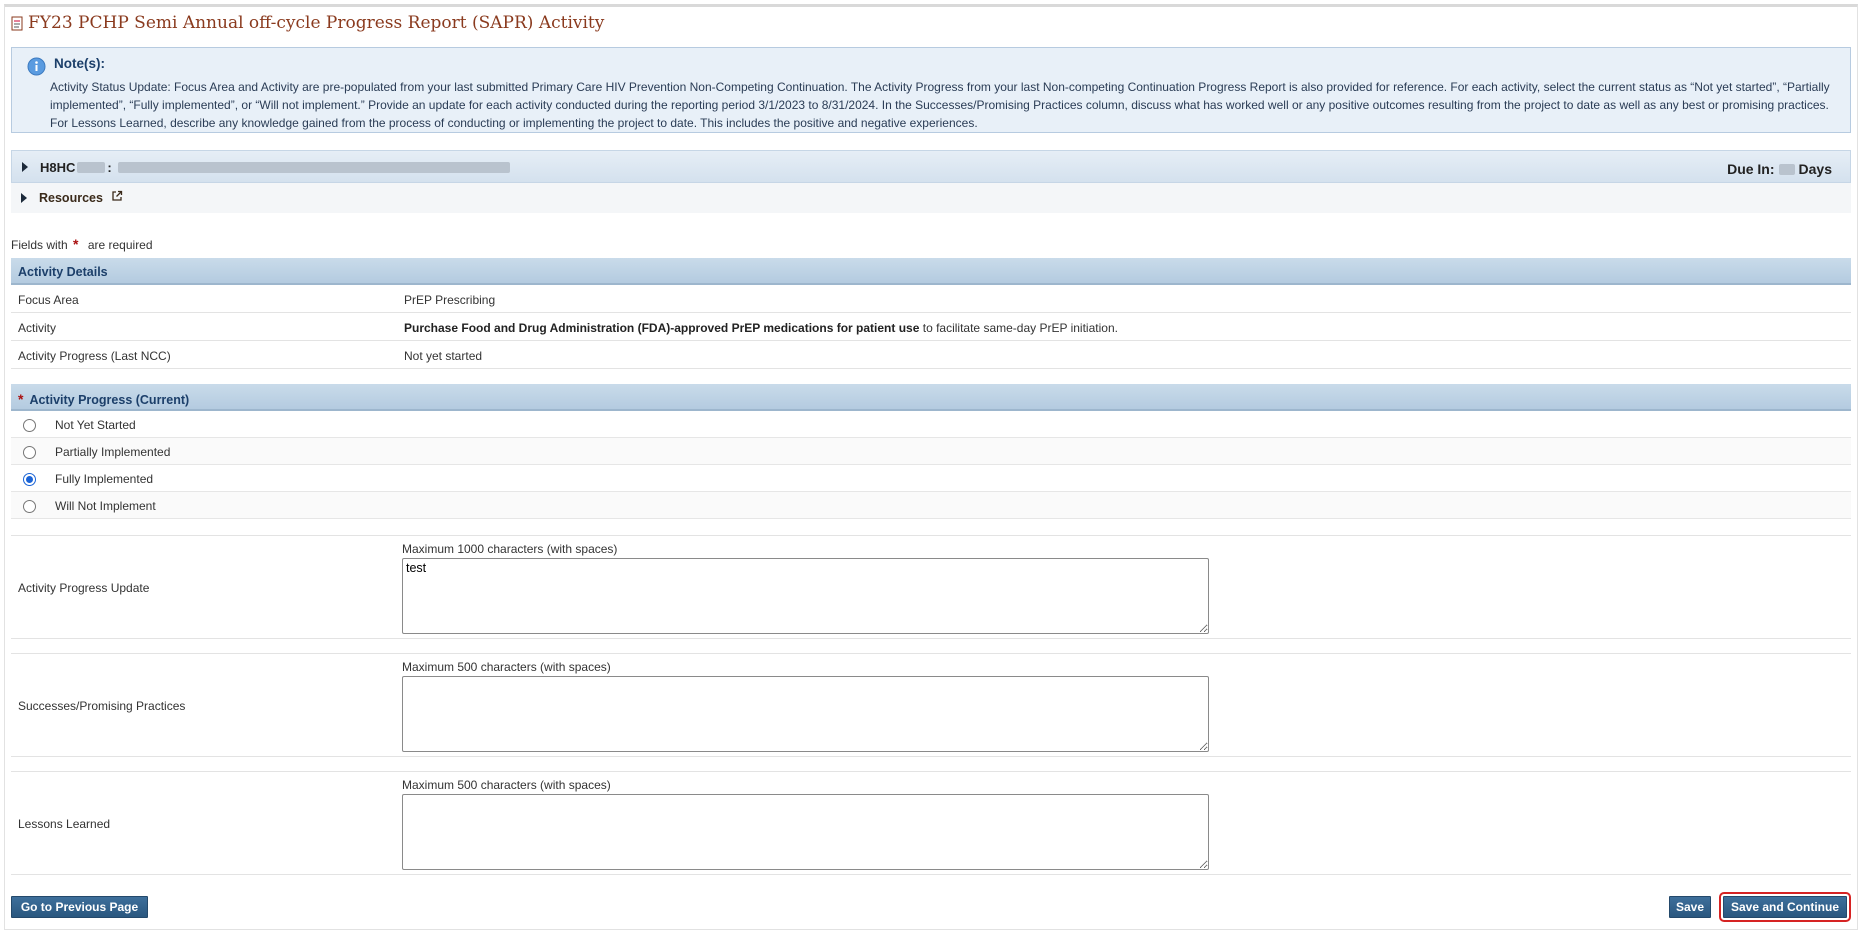 The image size is (1862, 934). I want to click on resources-bar: Resources, so click(931, 198).